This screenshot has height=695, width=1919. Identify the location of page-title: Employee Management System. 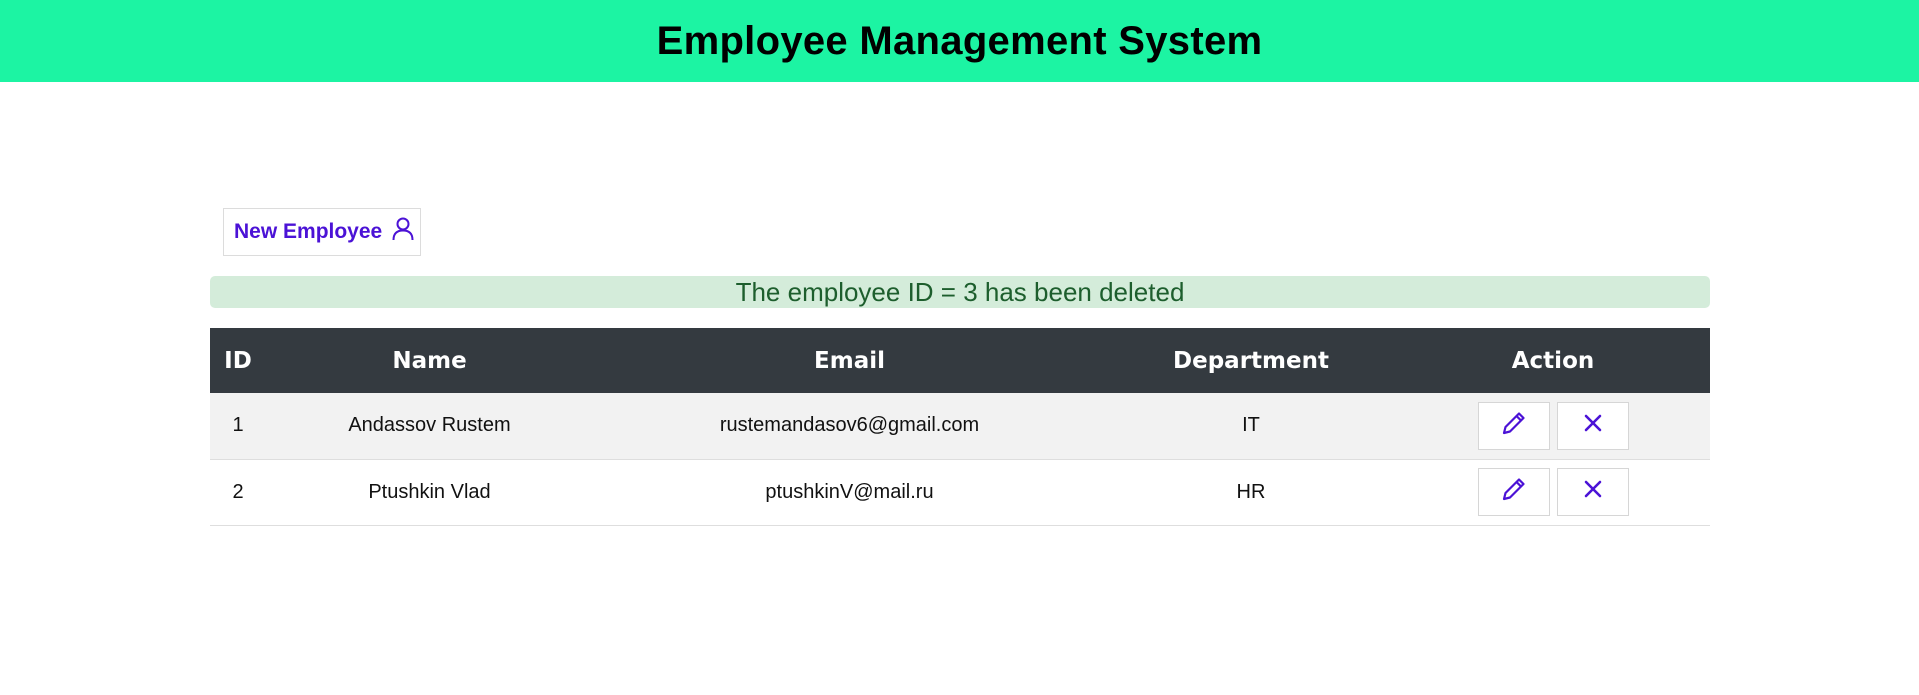
(959, 40).